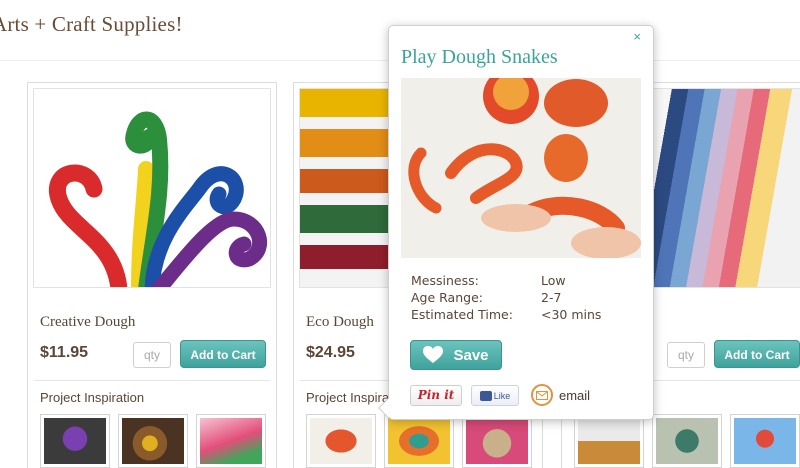  What do you see at coordinates (485, 395) in the screenshot?
I see `thumbs-up-icon` at bounding box center [485, 395].